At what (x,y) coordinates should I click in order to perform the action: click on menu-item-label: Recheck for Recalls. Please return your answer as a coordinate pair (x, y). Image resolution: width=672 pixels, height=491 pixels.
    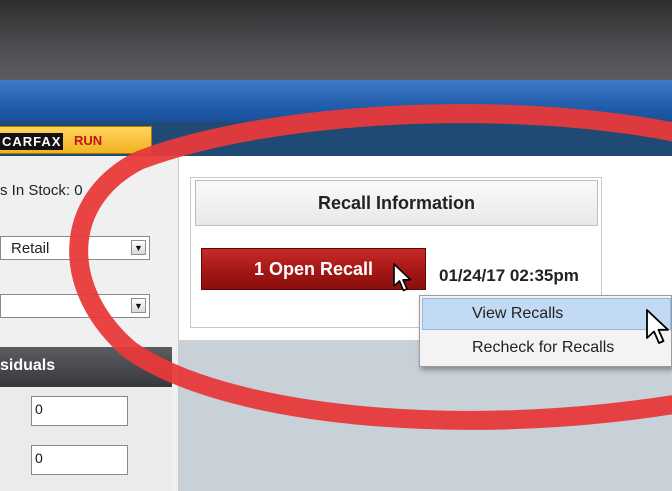
    Looking at the image, I should click on (543, 347).